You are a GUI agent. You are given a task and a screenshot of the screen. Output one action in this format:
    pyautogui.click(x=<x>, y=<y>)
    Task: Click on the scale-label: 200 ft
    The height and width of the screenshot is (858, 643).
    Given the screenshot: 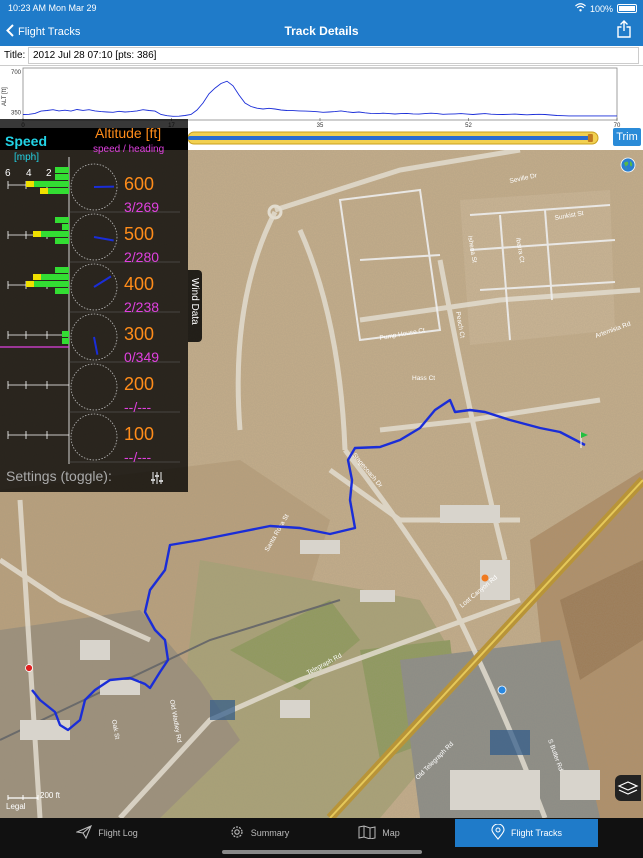 What is the action you would take?
    pyautogui.click(x=50, y=795)
    